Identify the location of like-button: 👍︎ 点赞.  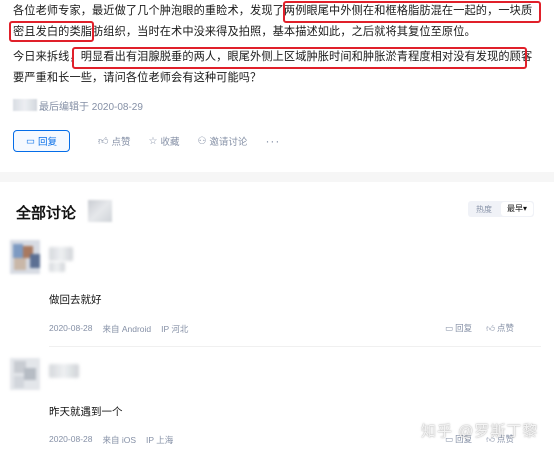
(114, 141).